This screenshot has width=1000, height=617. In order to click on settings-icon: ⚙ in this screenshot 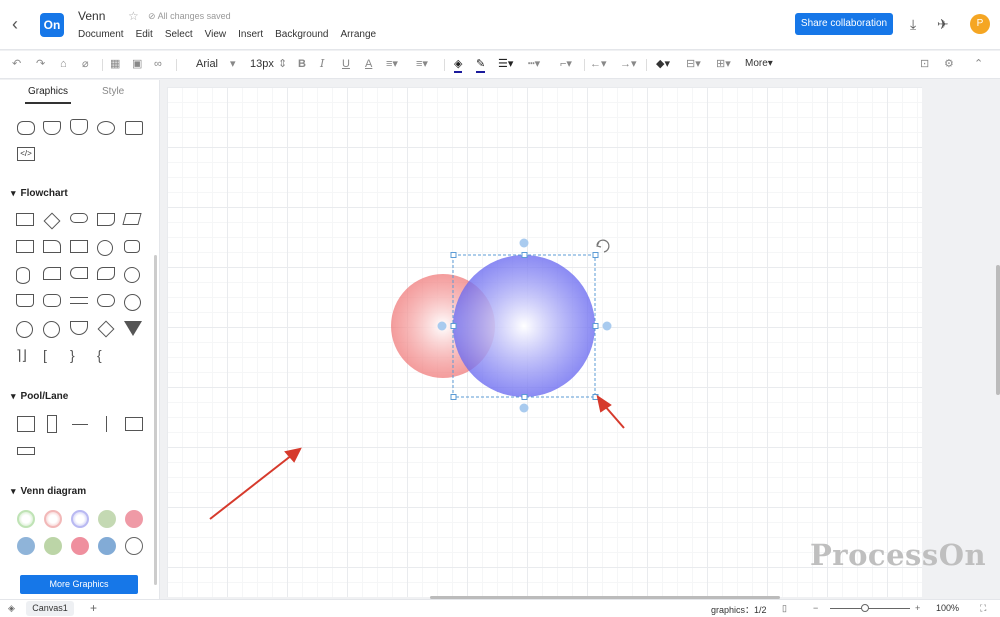, I will do `click(949, 64)`.